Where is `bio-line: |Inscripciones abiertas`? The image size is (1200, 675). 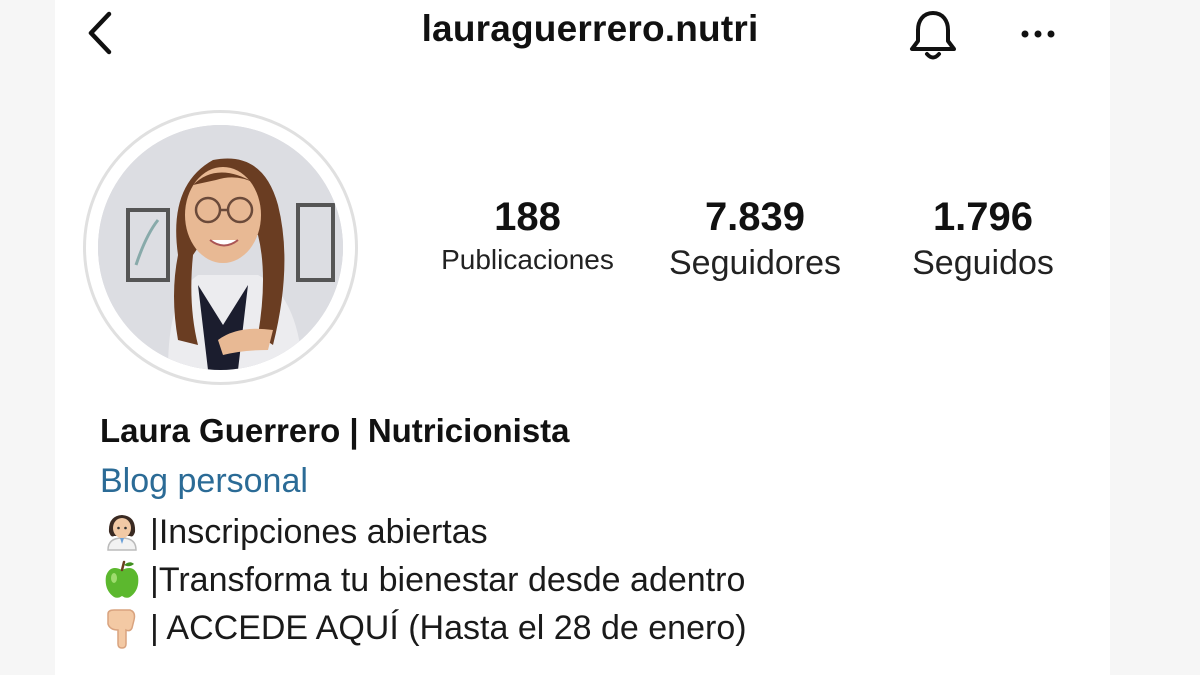 bio-line: |Inscripciones abiertas is located at coordinates (550, 532).